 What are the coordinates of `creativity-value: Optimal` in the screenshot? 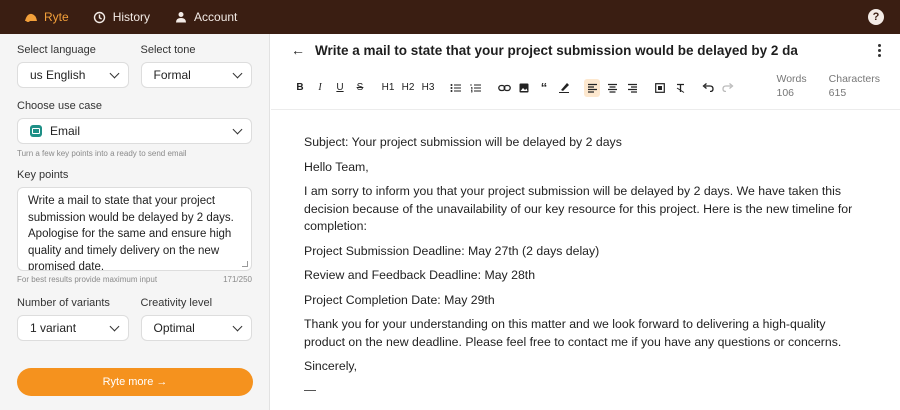 It's located at (174, 328).